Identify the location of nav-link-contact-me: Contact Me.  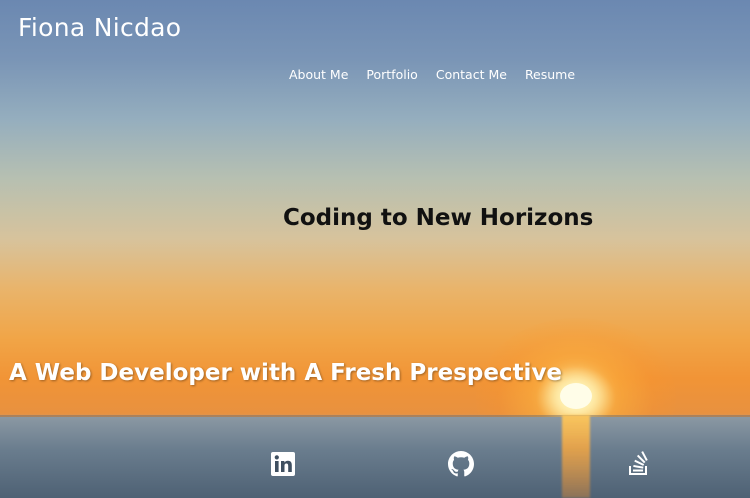
(471, 74).